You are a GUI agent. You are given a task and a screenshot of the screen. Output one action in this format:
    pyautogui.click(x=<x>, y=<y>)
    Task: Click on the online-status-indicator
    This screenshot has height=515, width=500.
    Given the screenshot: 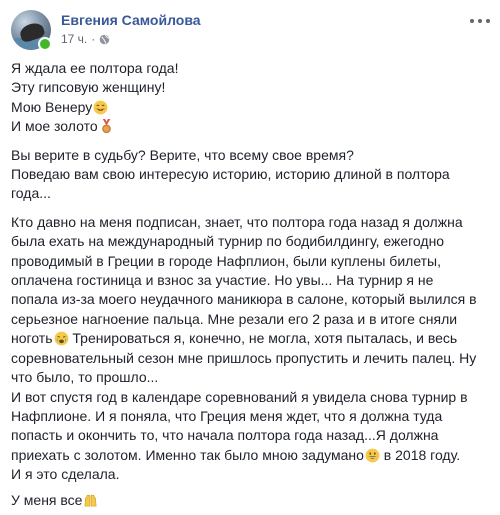 What is the action you would take?
    pyautogui.click(x=45, y=44)
    